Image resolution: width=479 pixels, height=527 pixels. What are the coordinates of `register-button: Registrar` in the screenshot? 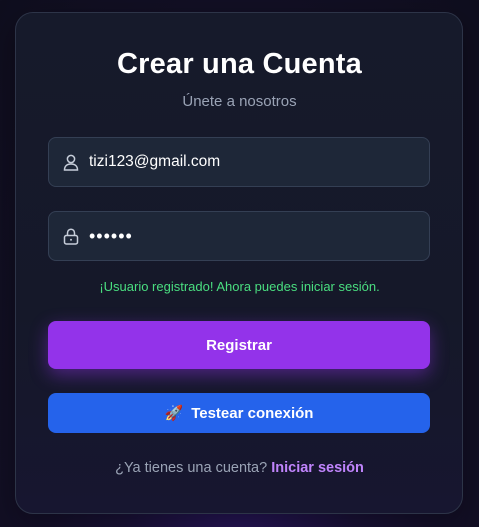 It's located at (239, 345).